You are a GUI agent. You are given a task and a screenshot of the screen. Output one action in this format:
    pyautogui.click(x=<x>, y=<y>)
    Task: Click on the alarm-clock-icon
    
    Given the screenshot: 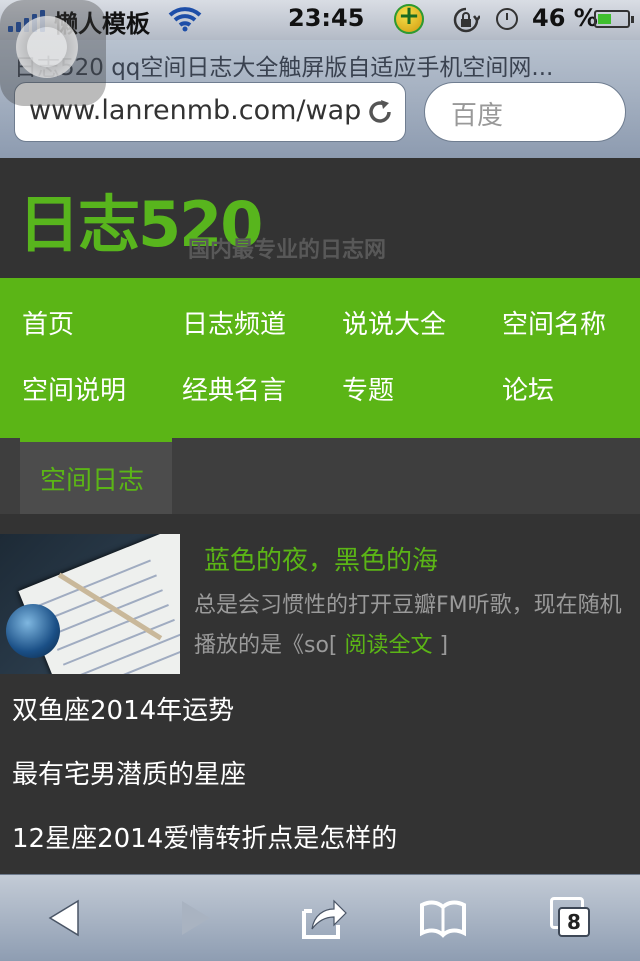 What is the action you would take?
    pyautogui.click(x=507, y=19)
    